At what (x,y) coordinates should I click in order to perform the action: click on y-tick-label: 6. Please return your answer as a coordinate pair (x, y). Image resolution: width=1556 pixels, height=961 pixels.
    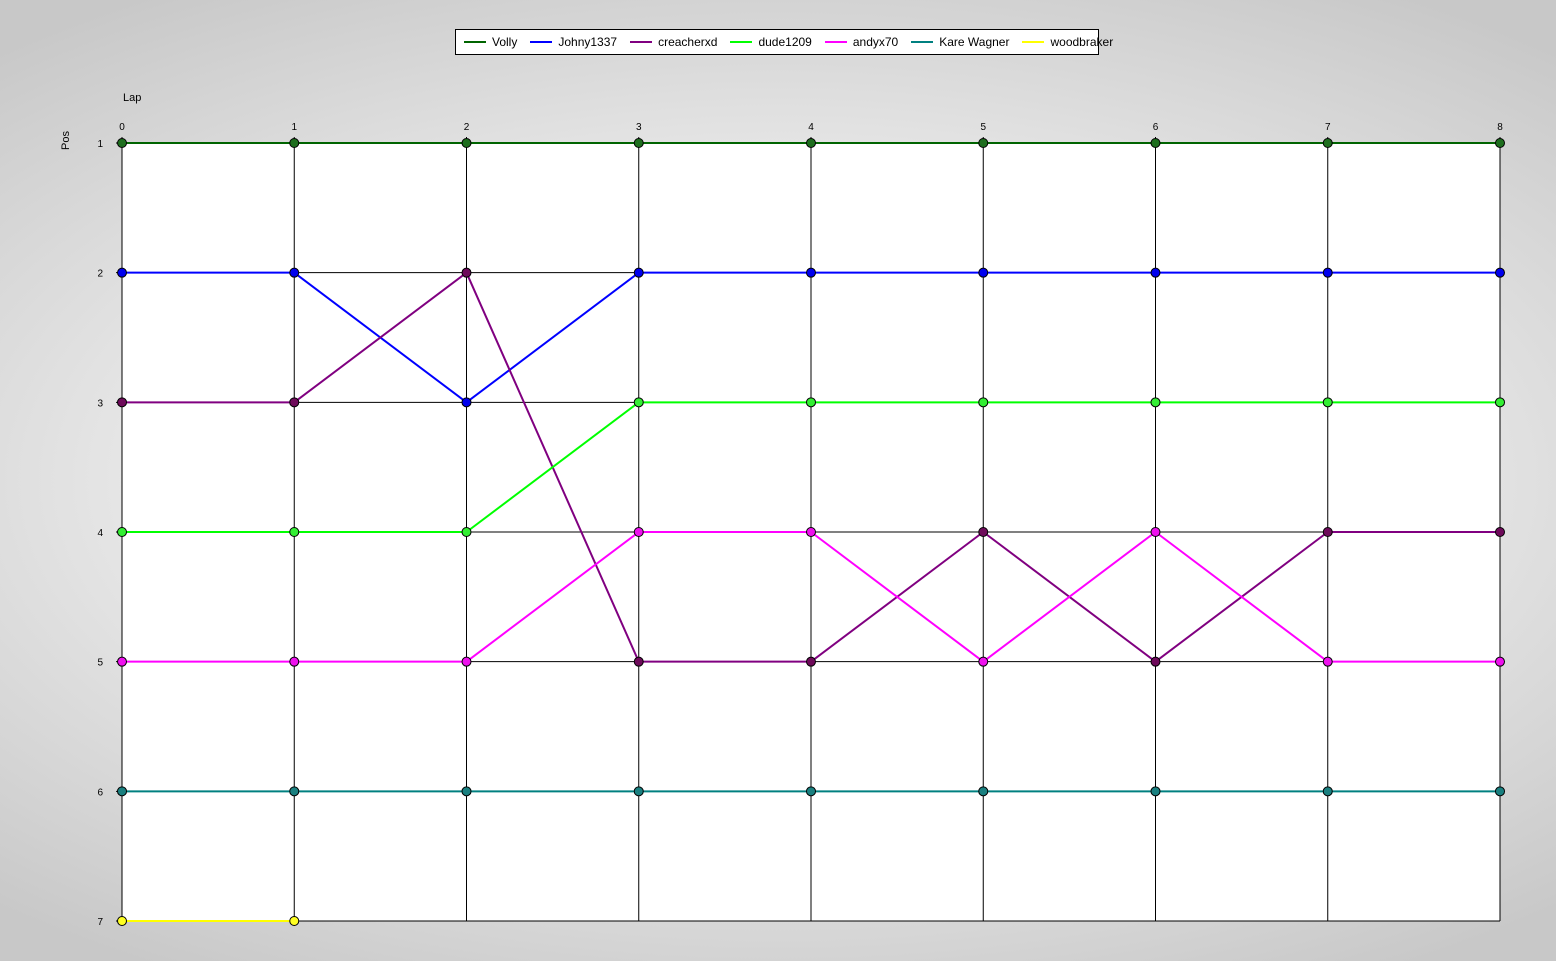
    Looking at the image, I should click on (100, 792).